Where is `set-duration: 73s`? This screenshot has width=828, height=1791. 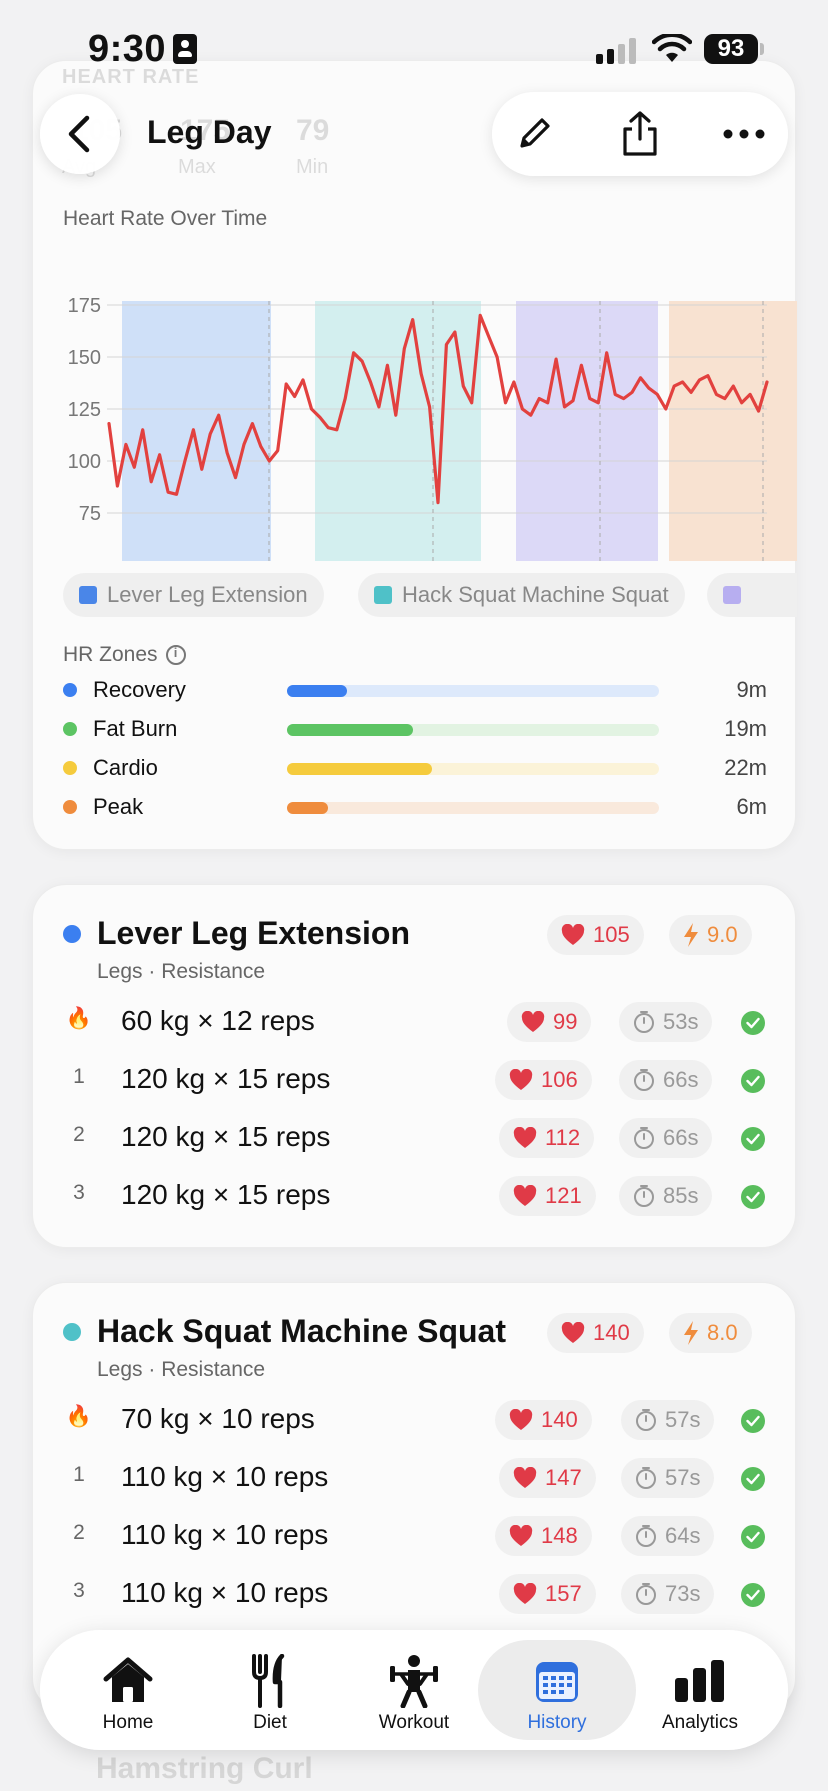 set-duration: 73s is located at coordinates (668, 1594).